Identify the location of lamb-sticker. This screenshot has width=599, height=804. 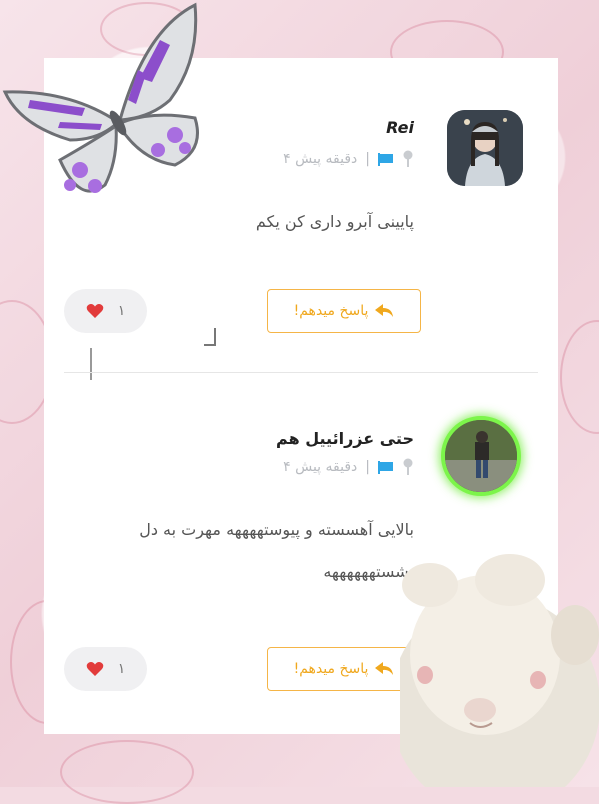
(499, 670).